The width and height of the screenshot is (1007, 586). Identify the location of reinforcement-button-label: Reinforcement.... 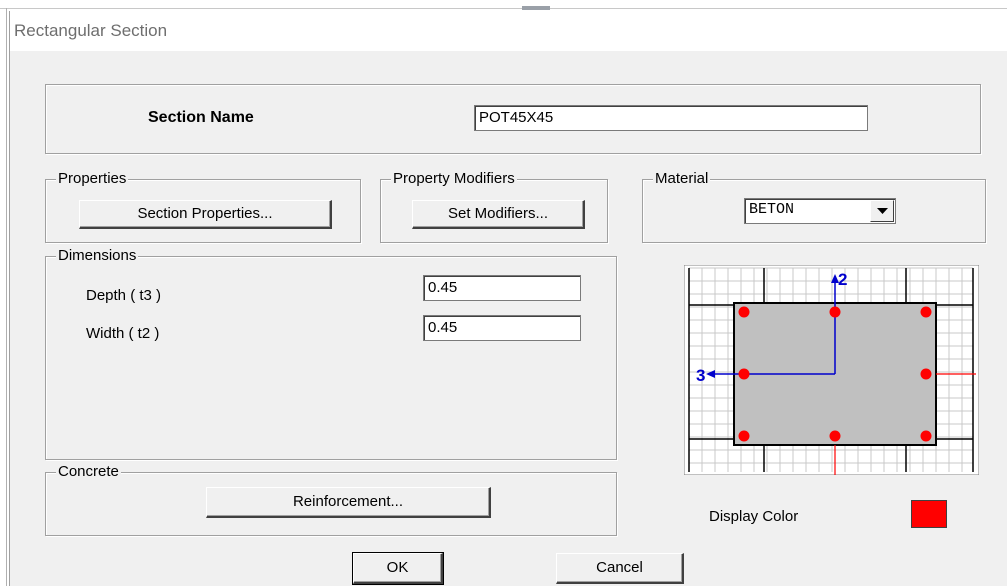
(348, 501).